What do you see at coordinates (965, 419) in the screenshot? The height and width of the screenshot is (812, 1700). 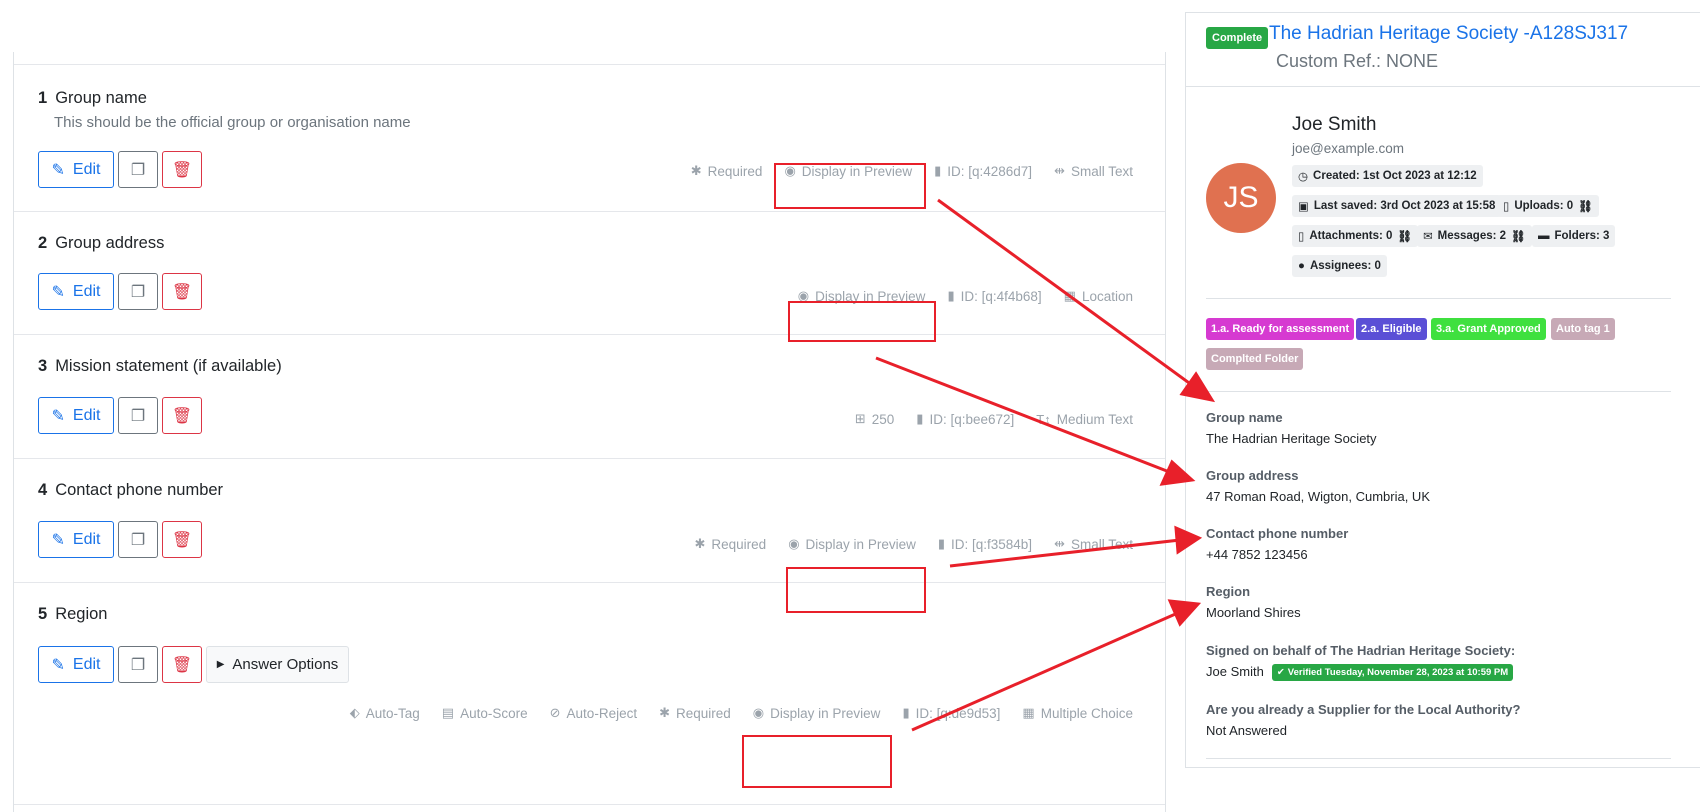 I see `question-id: ▮ ID: [q:bee672]` at bounding box center [965, 419].